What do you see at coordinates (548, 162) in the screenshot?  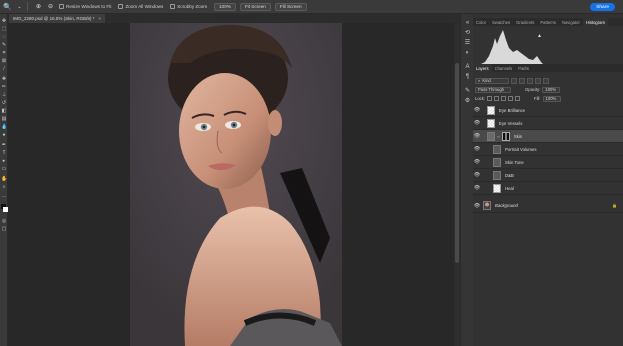 I see `layer-row-skin-tone: 👁 Skin Tone` at bounding box center [548, 162].